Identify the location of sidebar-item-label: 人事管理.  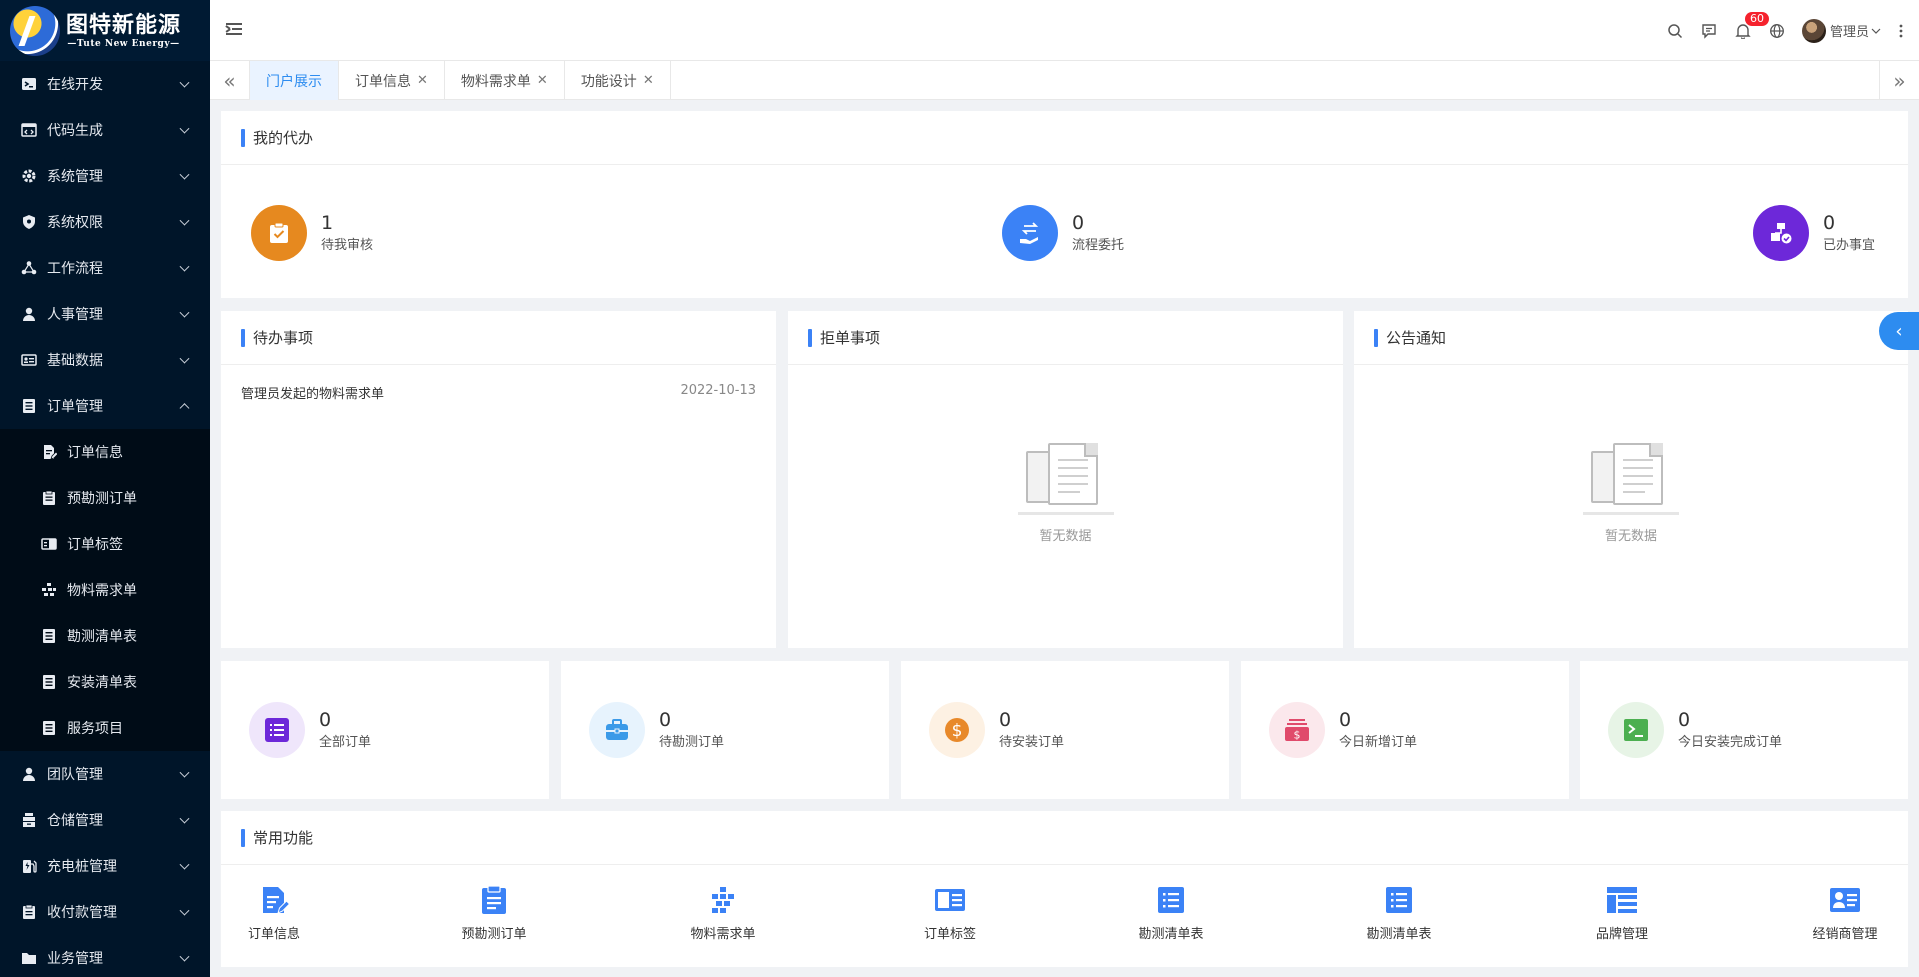
(75, 315).